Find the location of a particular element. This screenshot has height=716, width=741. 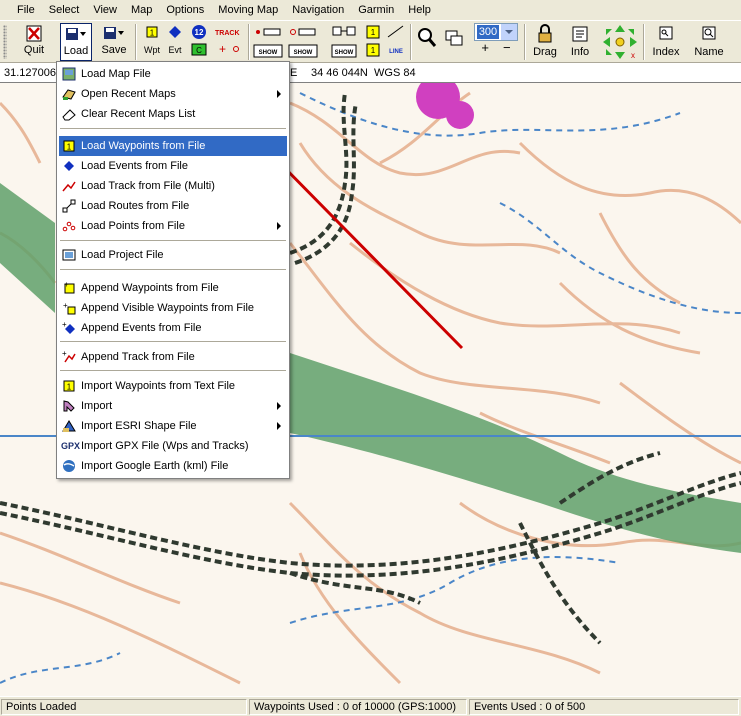

info-button: Info is located at coordinates (580, 42).